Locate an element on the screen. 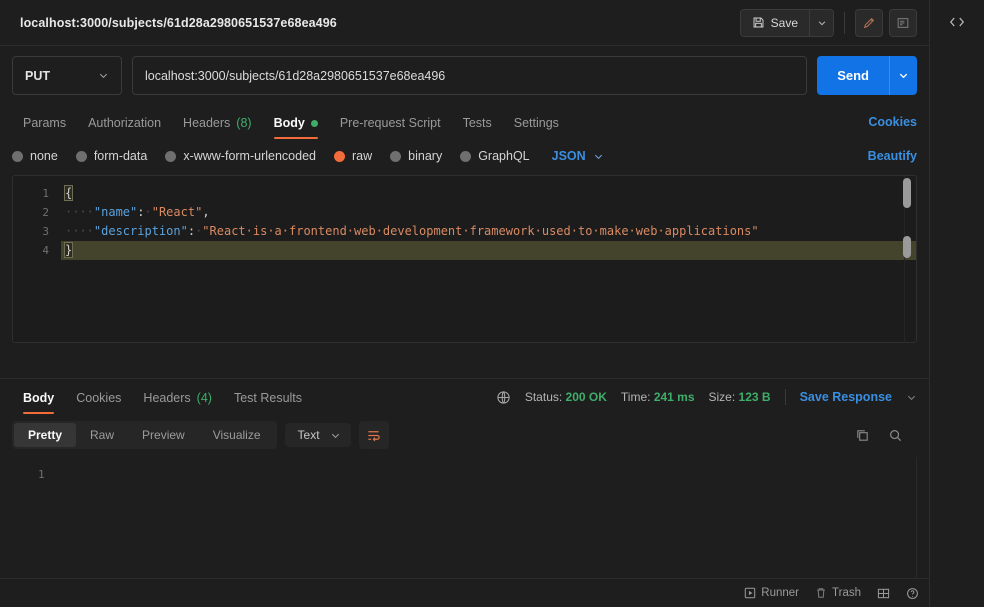 Image resolution: width=984 pixels, height=607 pixels. tab-tests: Tests is located at coordinates (477, 124).